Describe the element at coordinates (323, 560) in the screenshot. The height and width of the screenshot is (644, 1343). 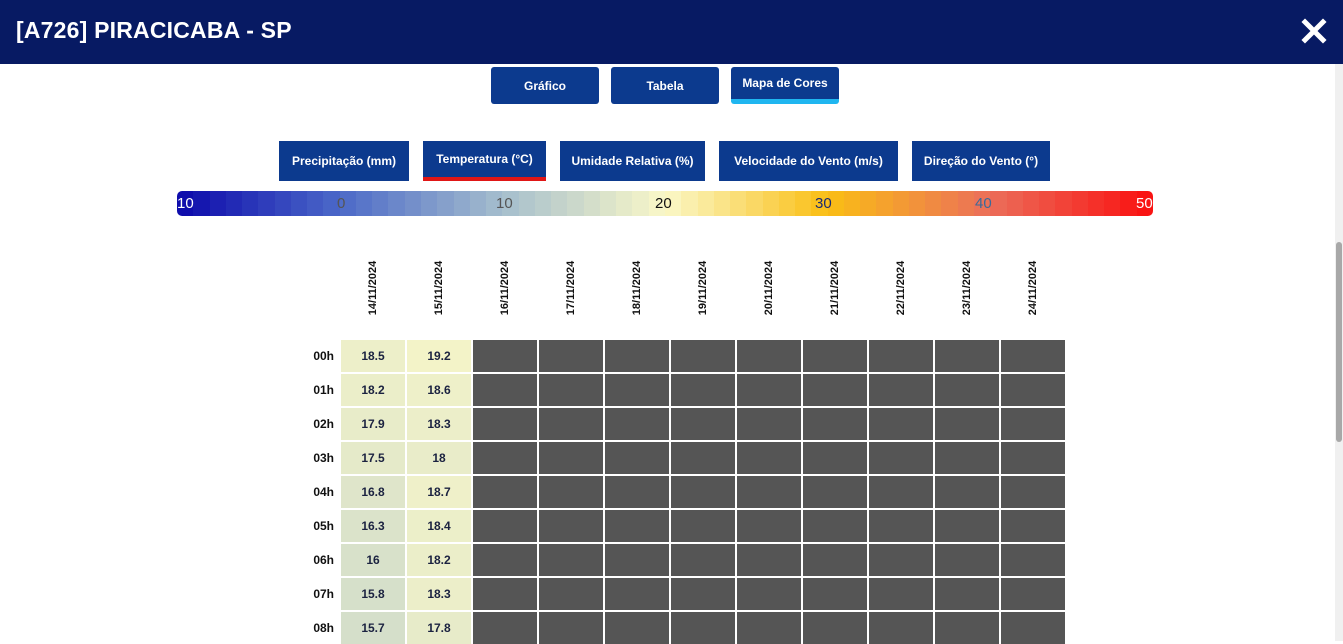
I see `hour-label: 06h` at that location.